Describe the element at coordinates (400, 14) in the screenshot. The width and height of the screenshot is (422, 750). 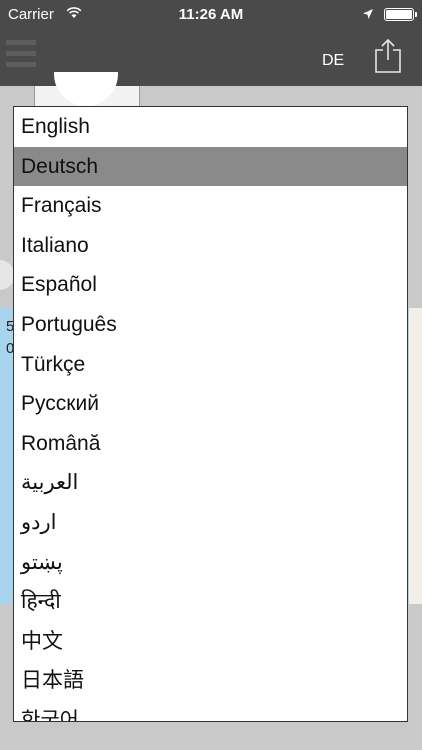
I see `battery-icon` at that location.